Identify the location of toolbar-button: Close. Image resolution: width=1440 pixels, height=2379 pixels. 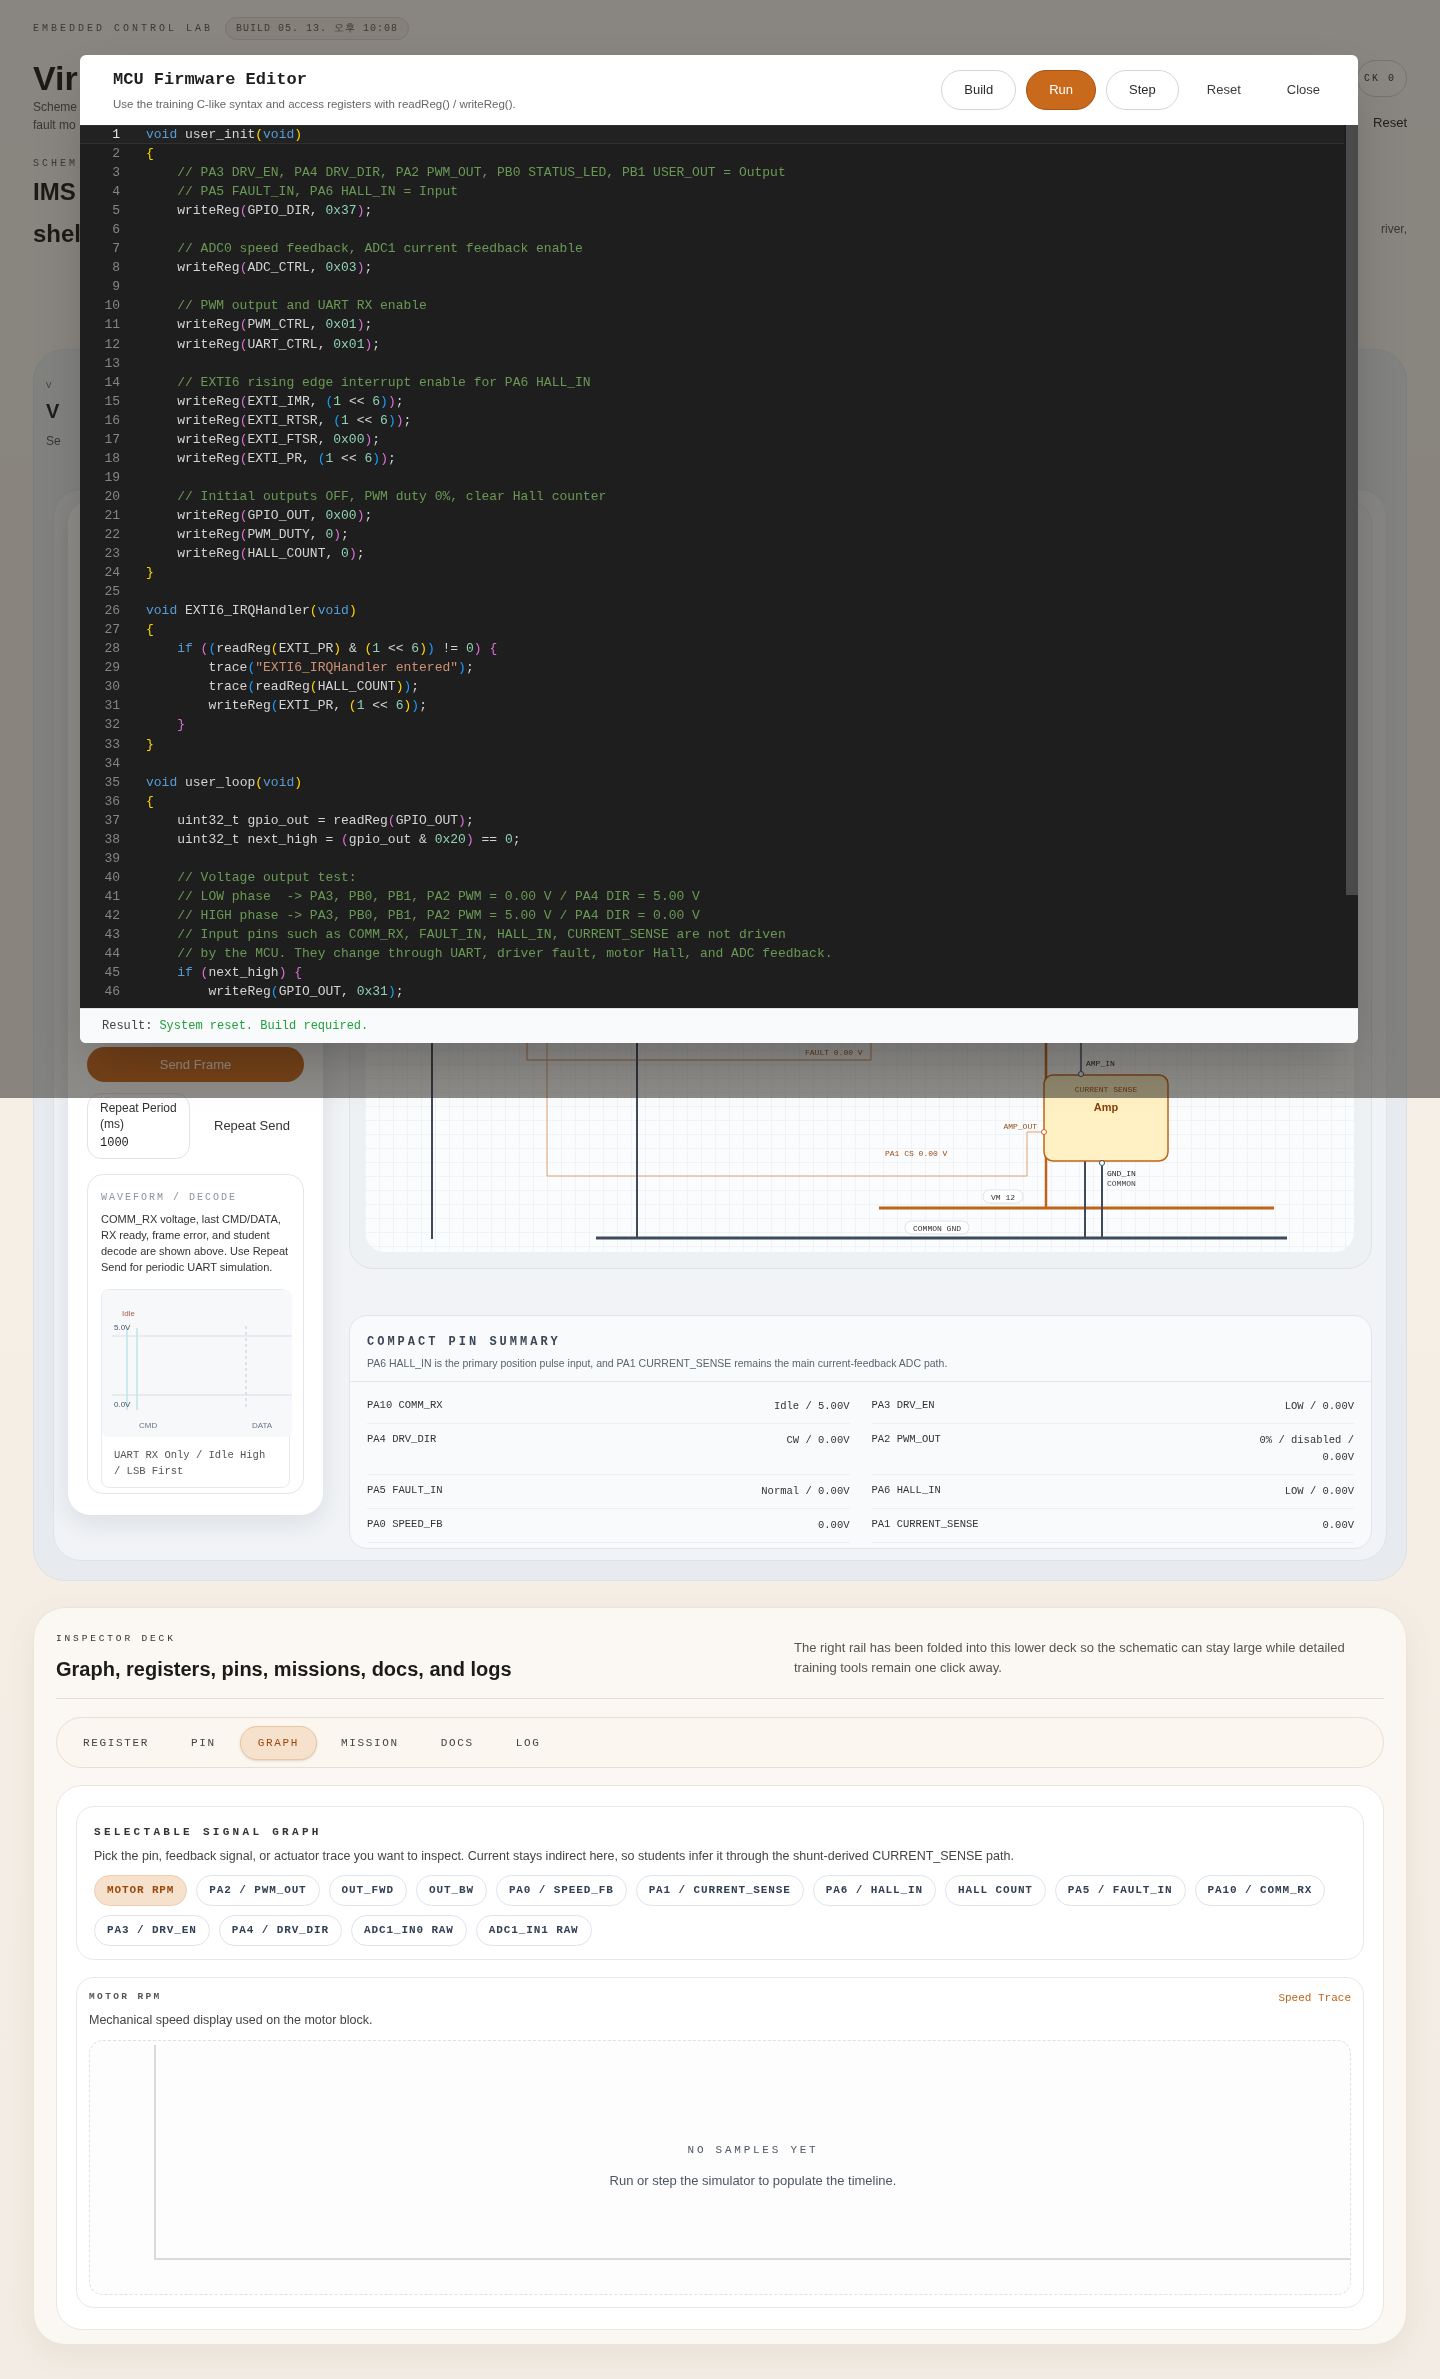
(1303, 90).